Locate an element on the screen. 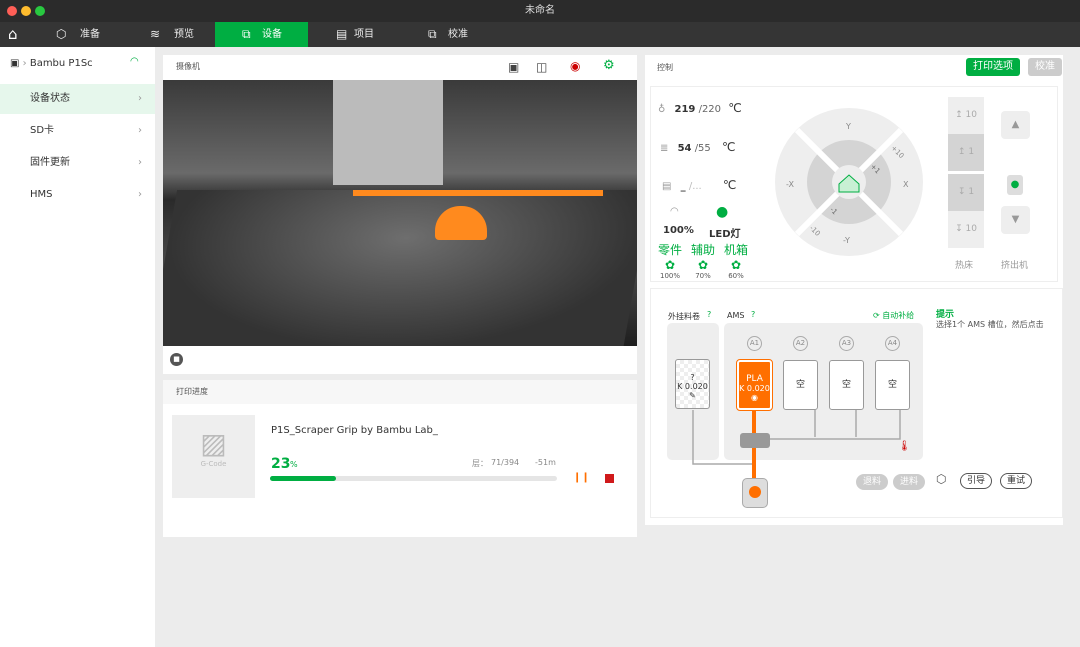  jog-neg-x: -X is located at coordinates (790, 184).